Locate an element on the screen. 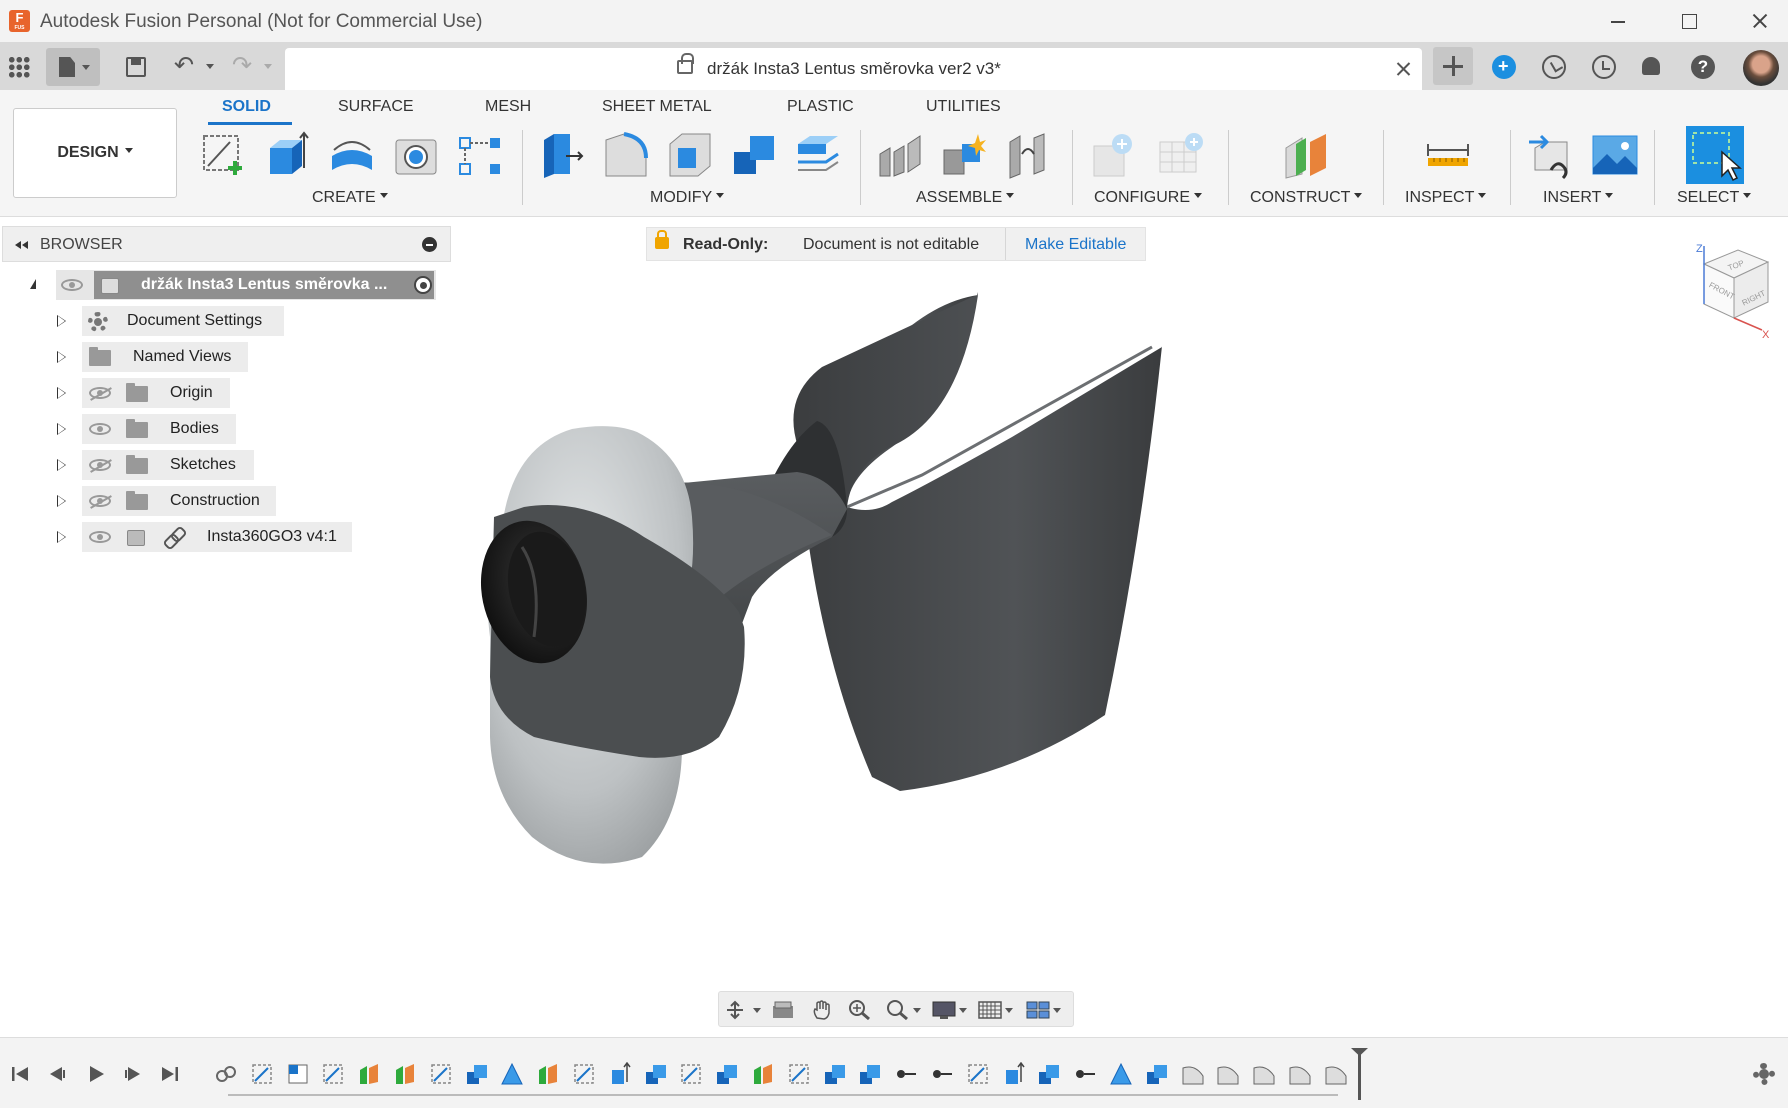 The width and height of the screenshot is (1788, 1108). extensions-icon is located at coordinates (1504, 67).